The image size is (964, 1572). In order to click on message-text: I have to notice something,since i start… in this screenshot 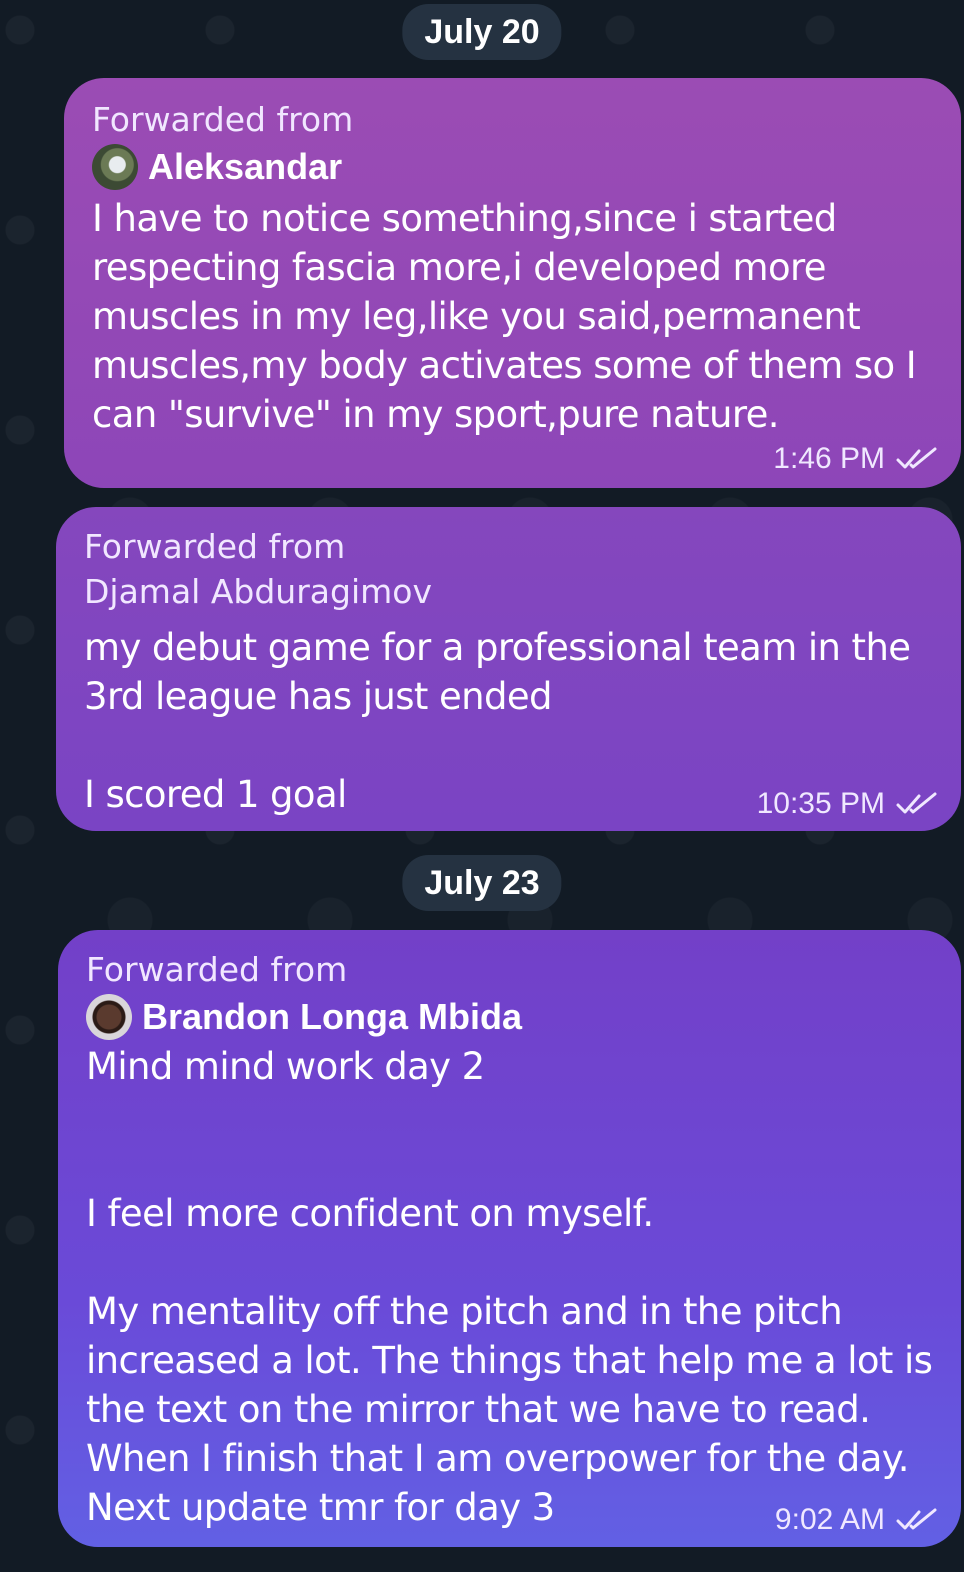, I will do `click(504, 316)`.